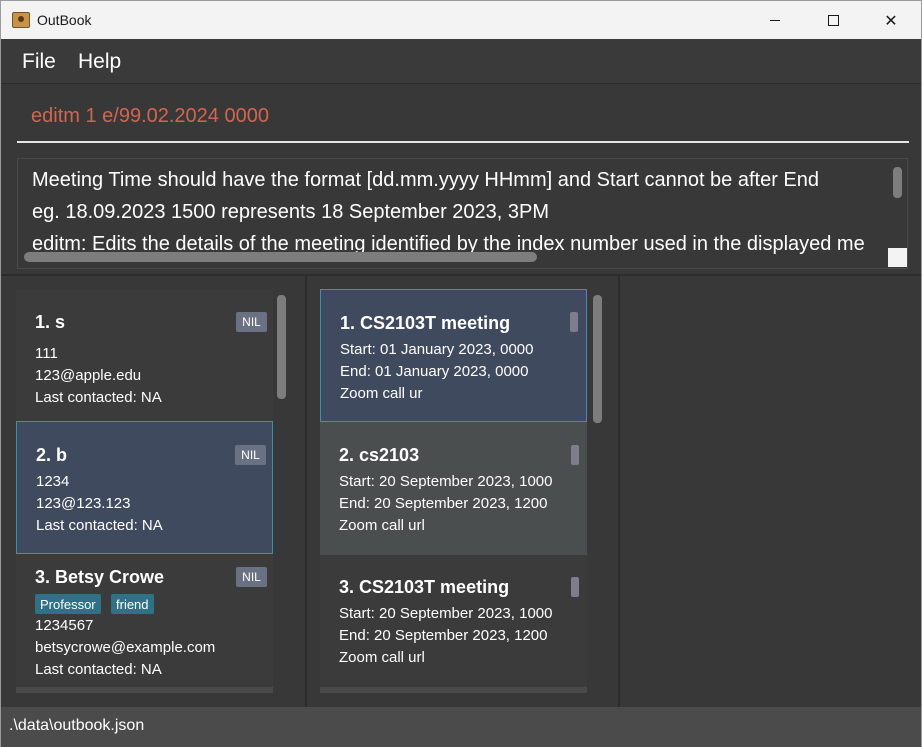  I want to click on meeting-start: Start: 01 January 2023, 0000, so click(437, 349).